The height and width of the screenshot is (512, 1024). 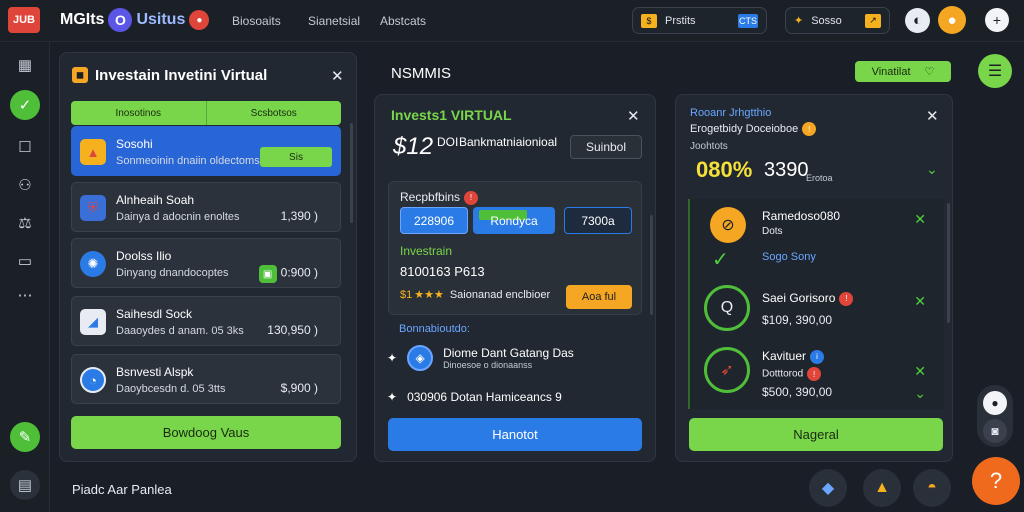 What do you see at coordinates (828, 488) in the screenshot?
I see `bag-icon: ◆` at bounding box center [828, 488].